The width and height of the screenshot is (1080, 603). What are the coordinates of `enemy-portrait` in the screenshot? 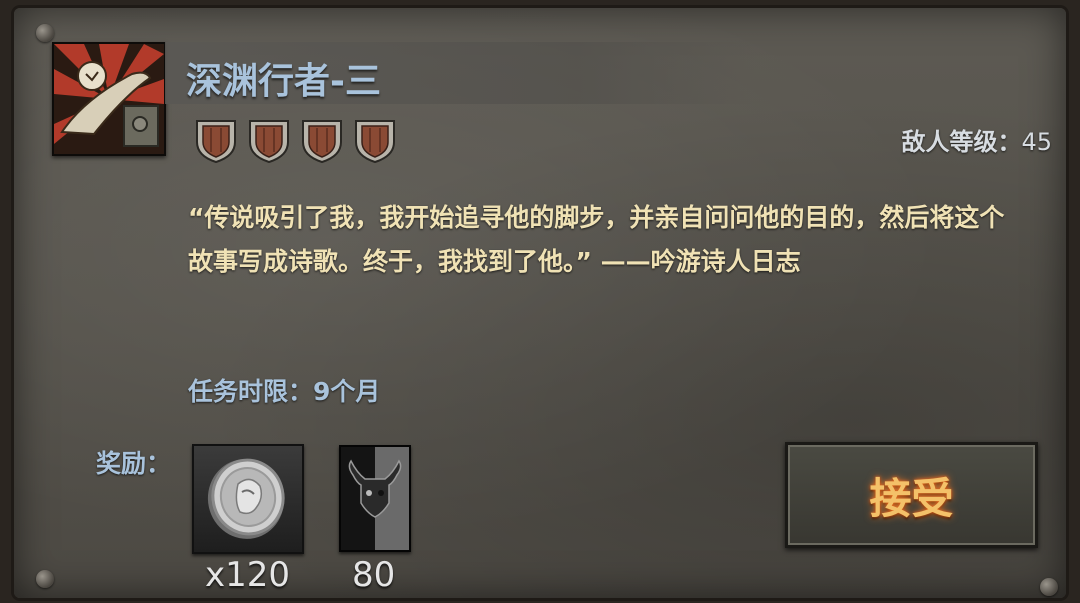 It's located at (109, 99).